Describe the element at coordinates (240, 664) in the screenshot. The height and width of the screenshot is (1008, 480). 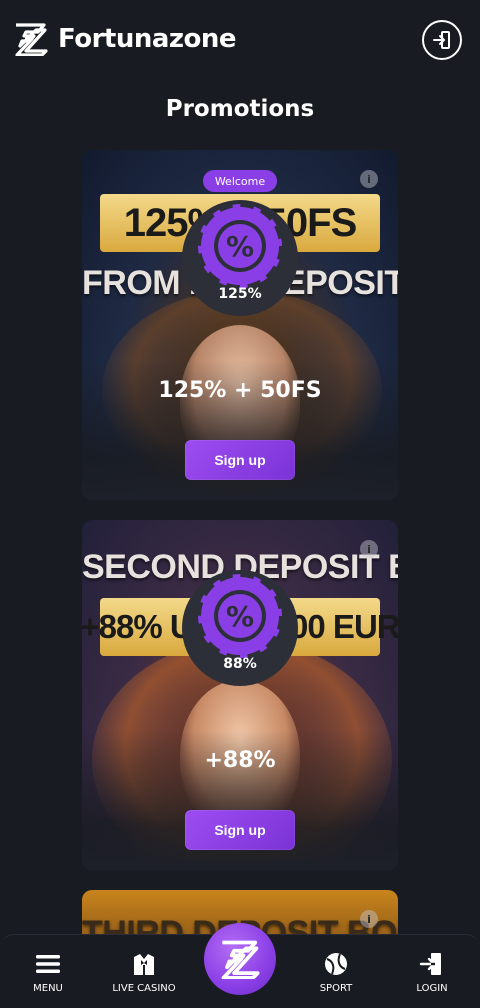
I see `chip-percent-value: 88%` at that location.